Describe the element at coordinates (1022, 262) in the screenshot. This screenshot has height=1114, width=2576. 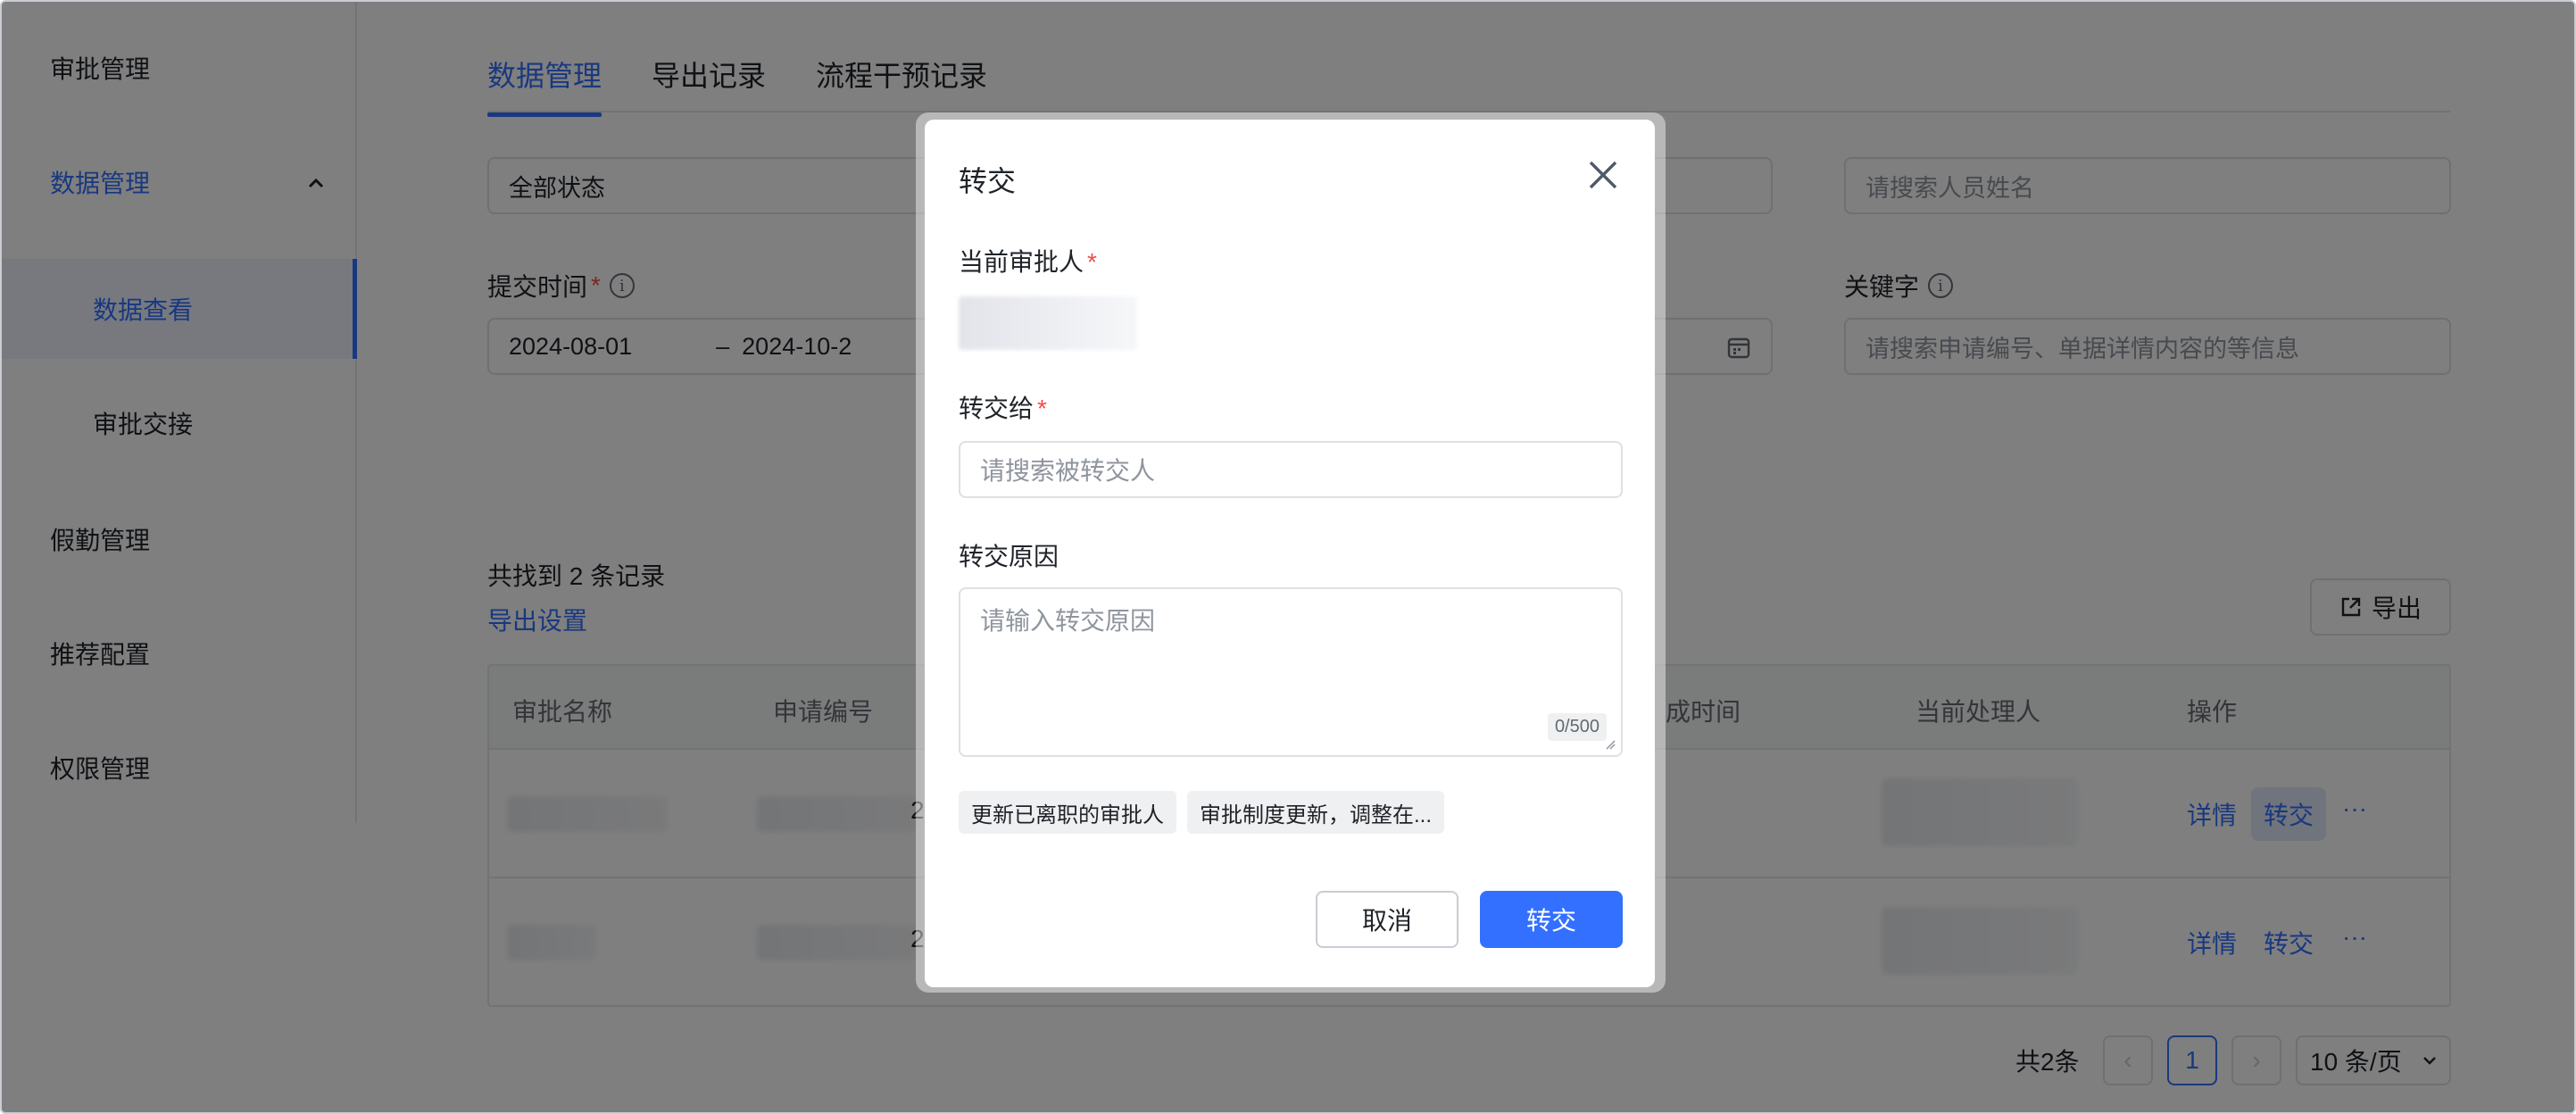
I see `label-text: 当前审批人` at that location.